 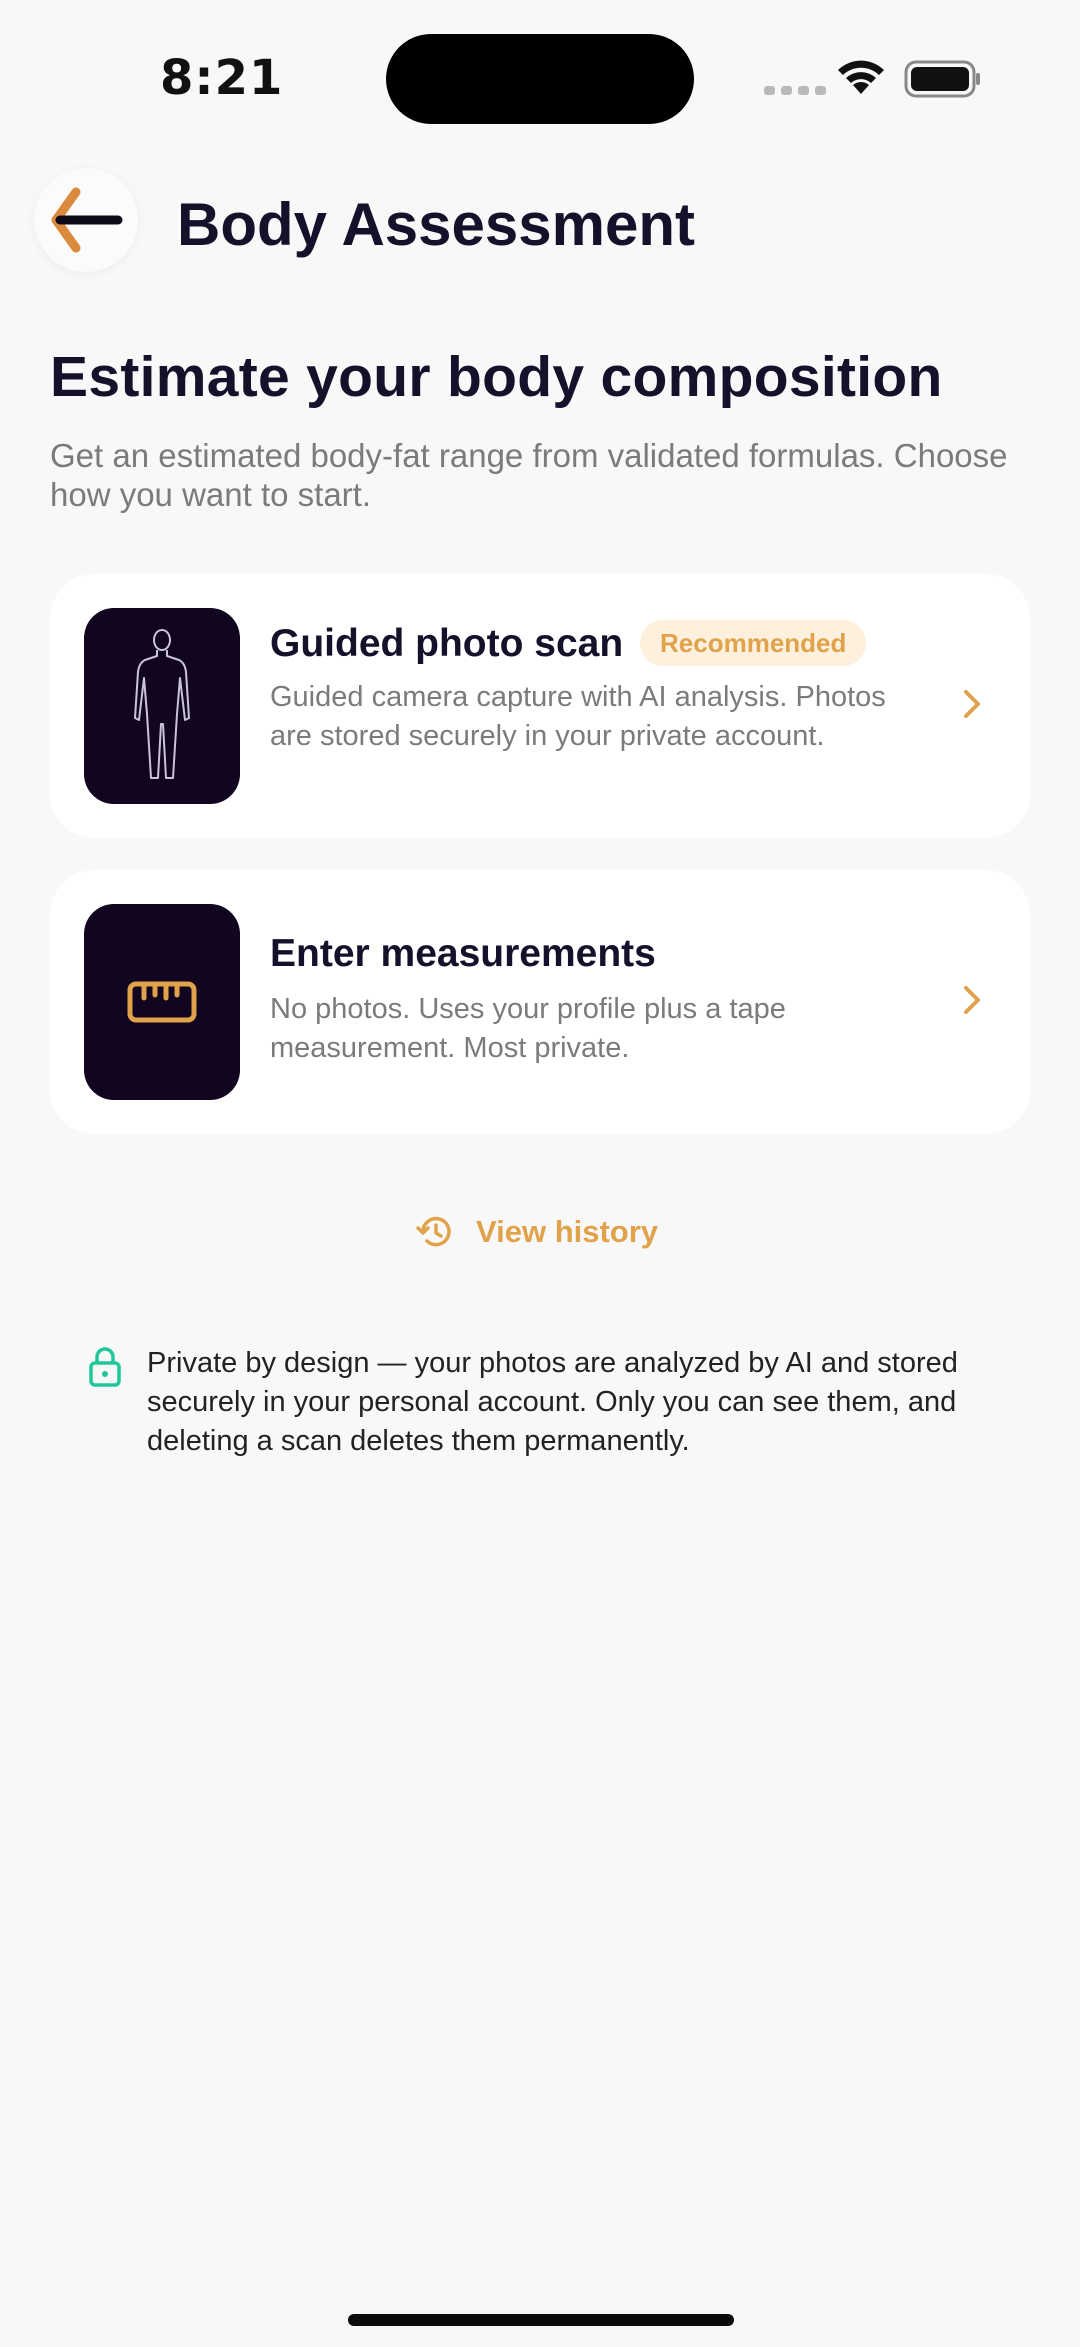 I want to click on guided-photo-scan-title: Guided photo scan, so click(x=447, y=643).